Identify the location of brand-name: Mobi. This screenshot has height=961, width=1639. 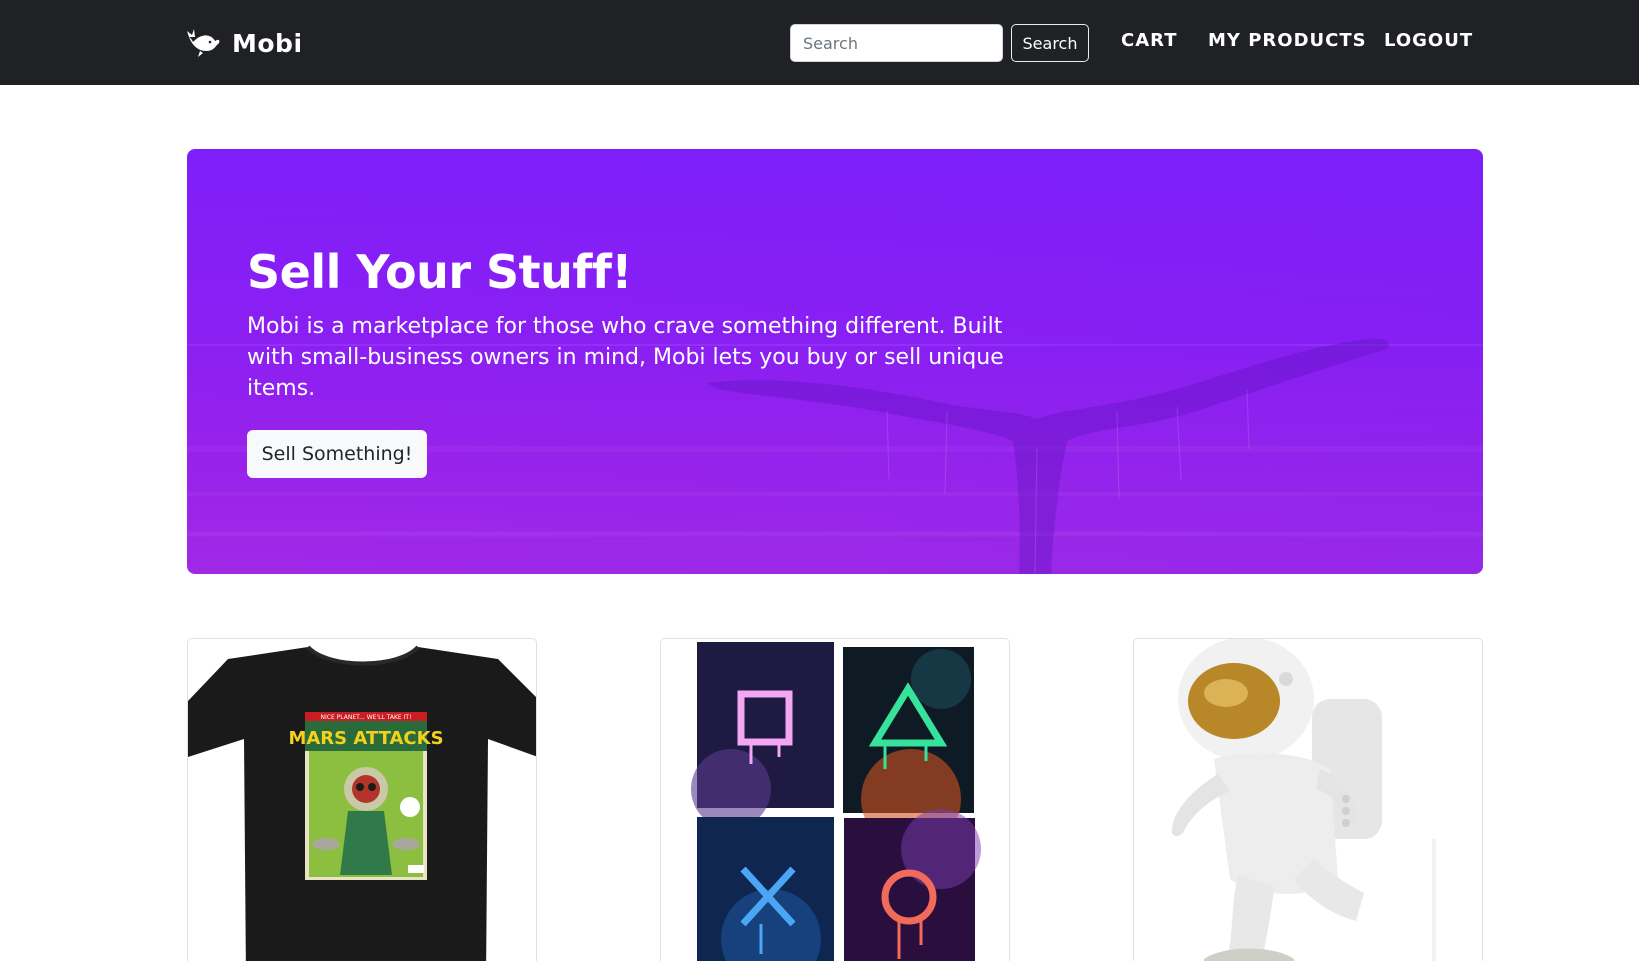
(267, 43).